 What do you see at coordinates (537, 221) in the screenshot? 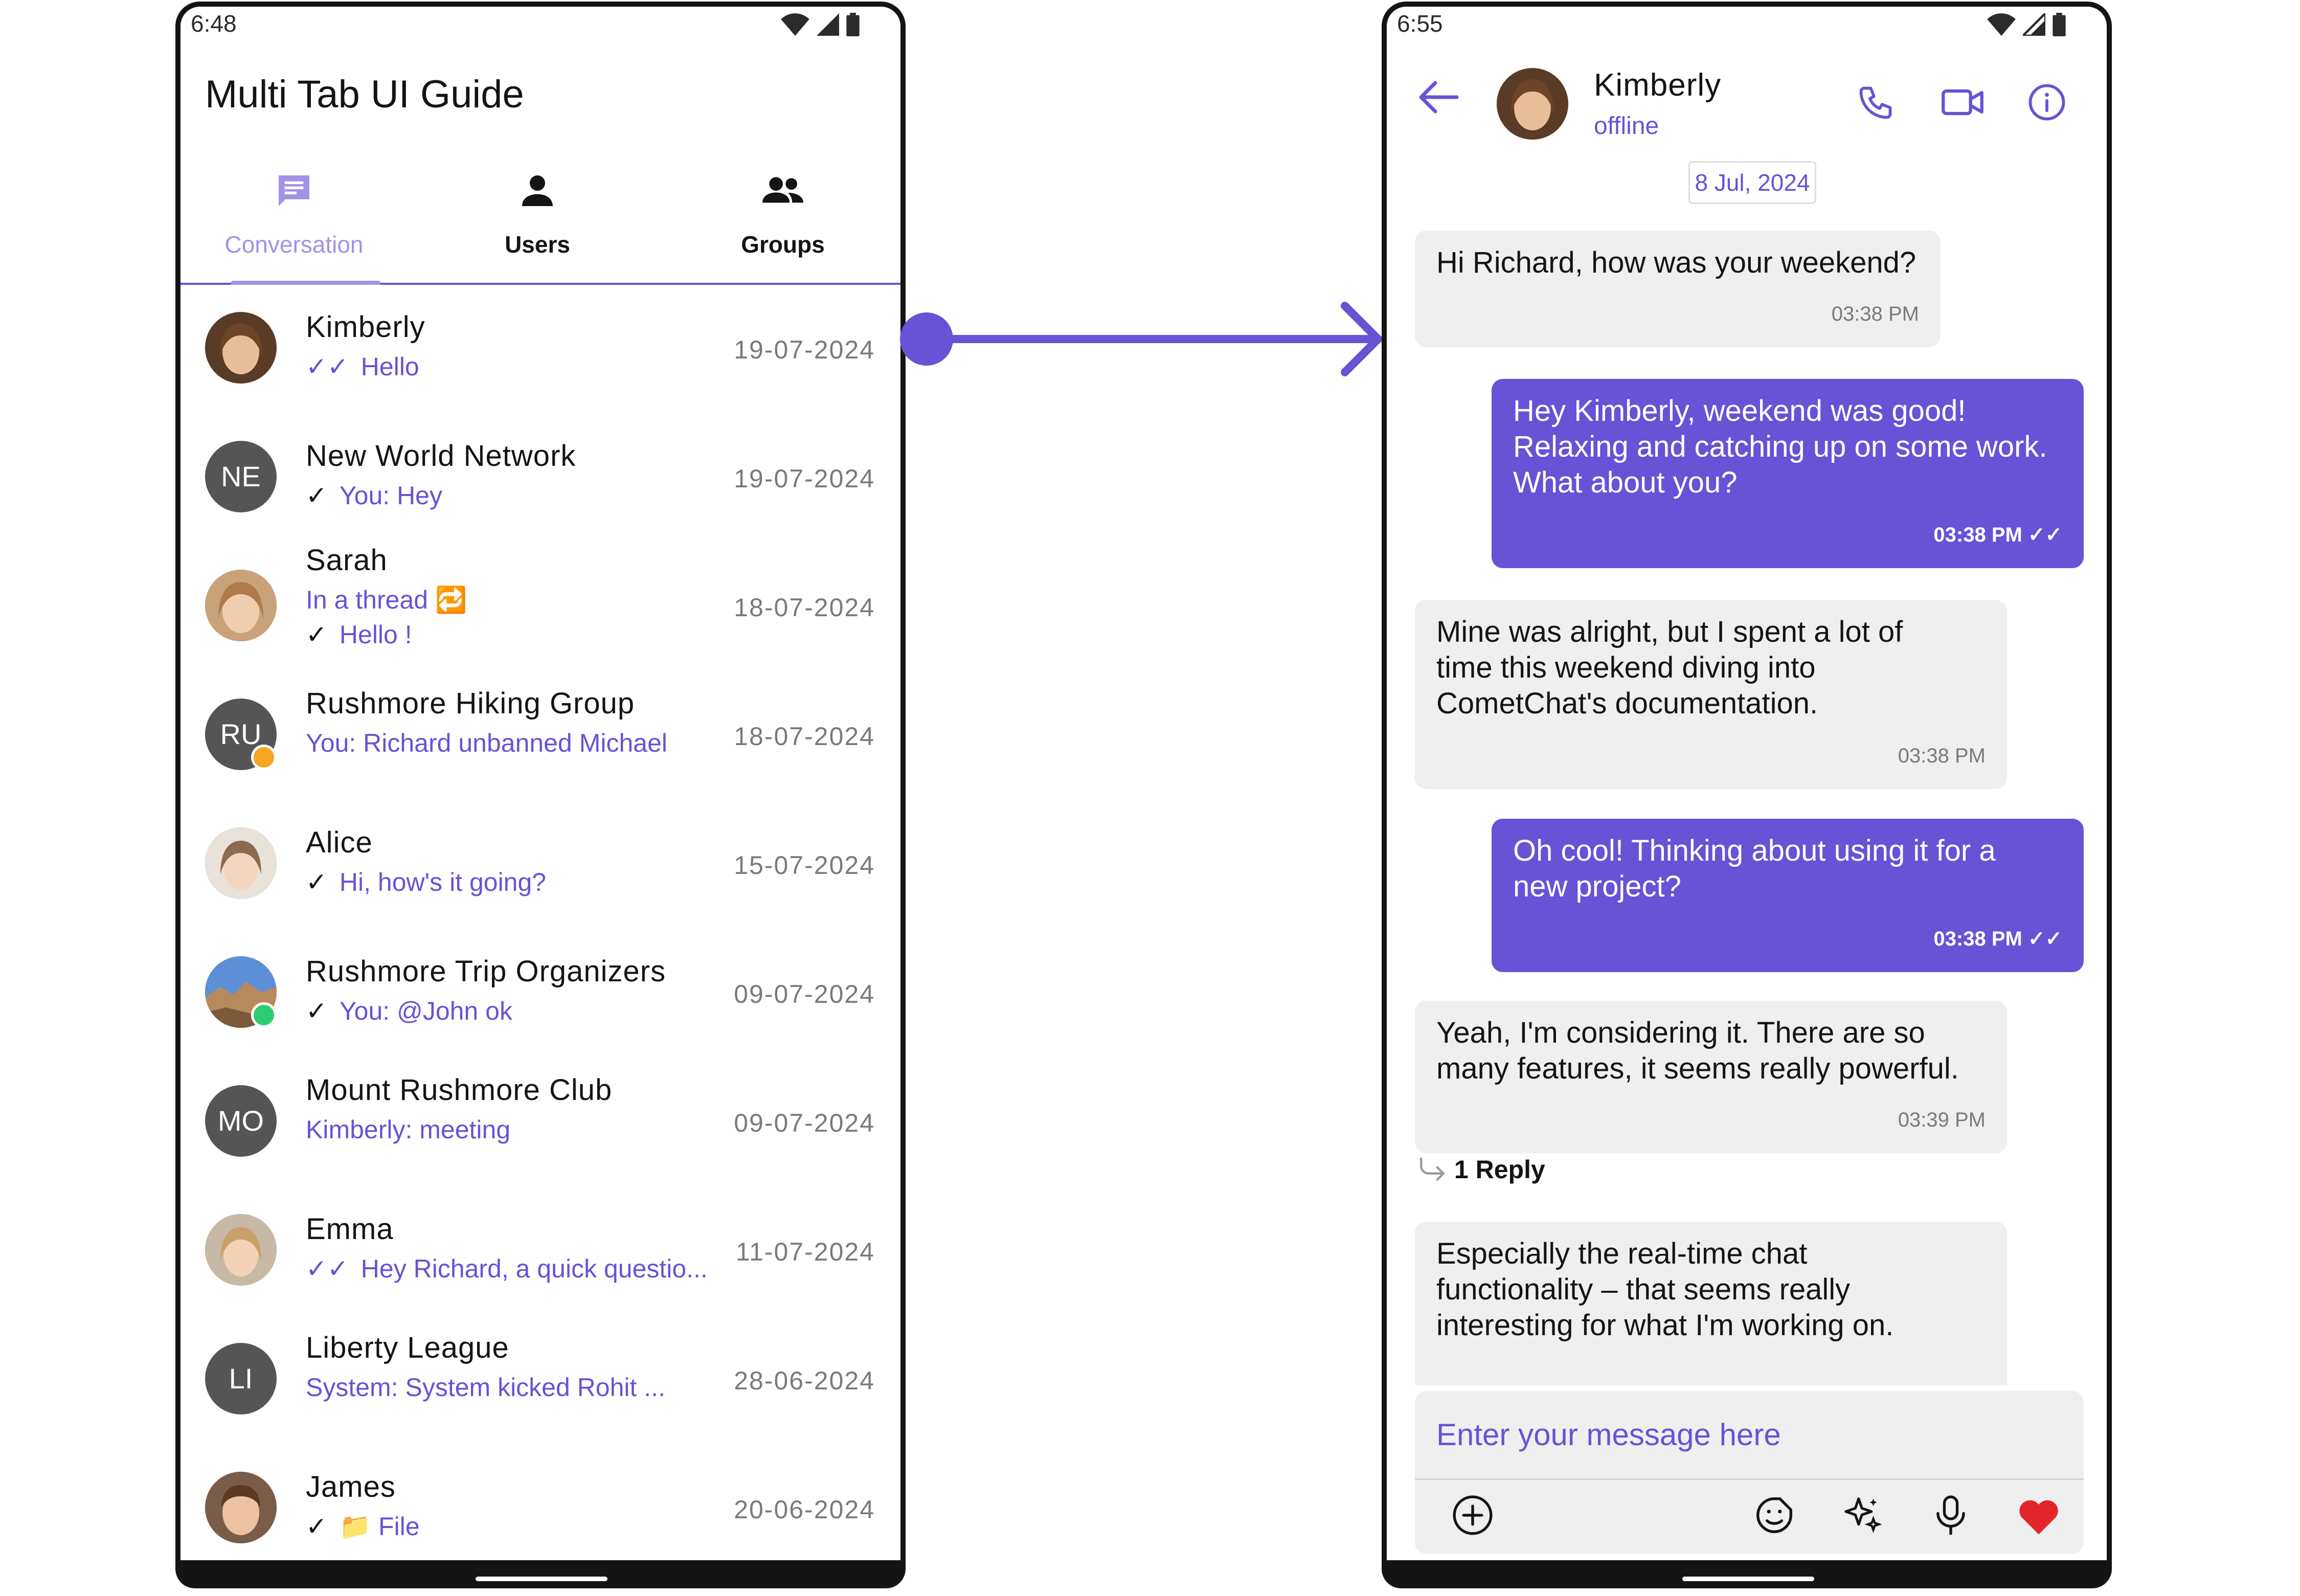
I see `tab-users: Users` at bounding box center [537, 221].